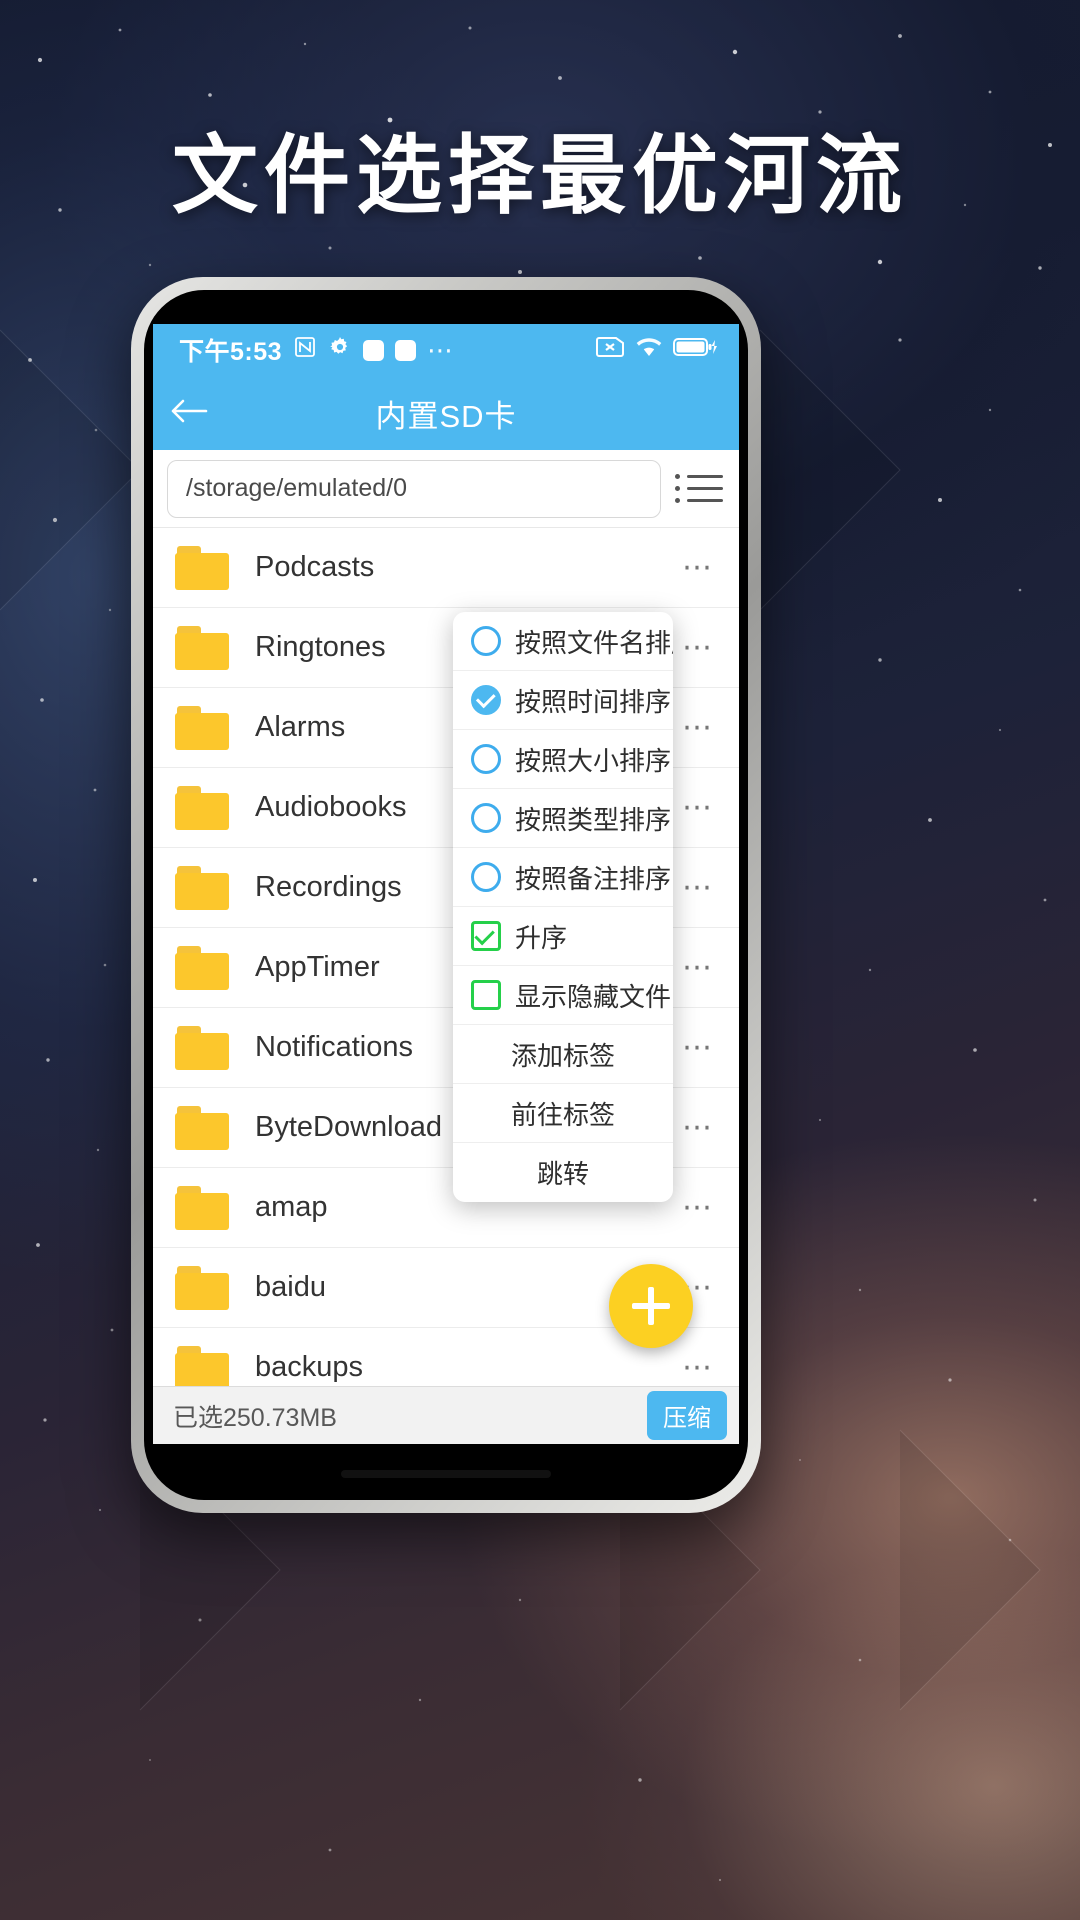 This screenshot has width=1080, height=1920. Describe the element at coordinates (610, 350) in the screenshot. I see `sim-x-icon` at that location.